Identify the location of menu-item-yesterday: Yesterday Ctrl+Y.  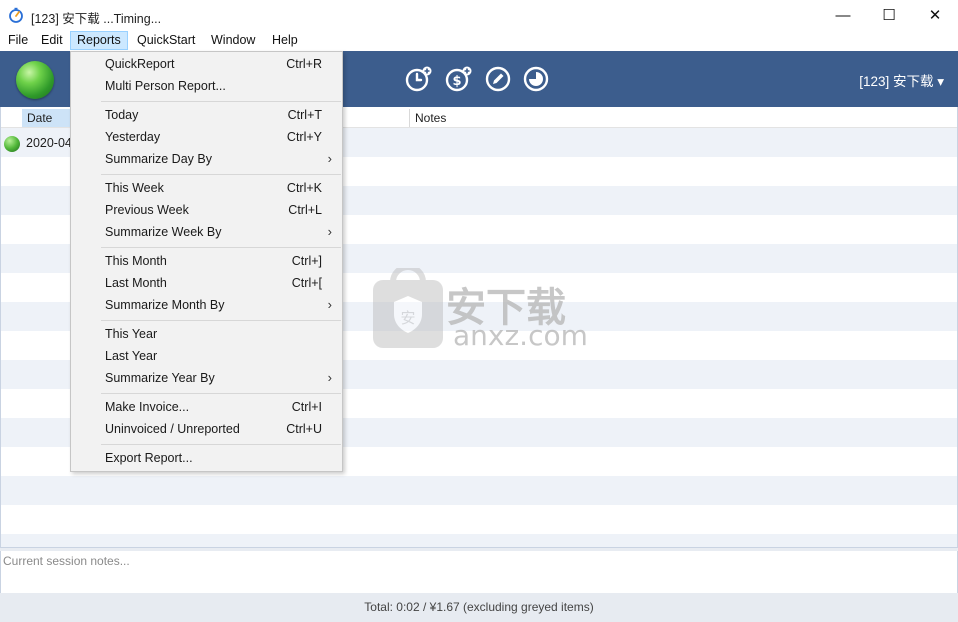
(206, 137).